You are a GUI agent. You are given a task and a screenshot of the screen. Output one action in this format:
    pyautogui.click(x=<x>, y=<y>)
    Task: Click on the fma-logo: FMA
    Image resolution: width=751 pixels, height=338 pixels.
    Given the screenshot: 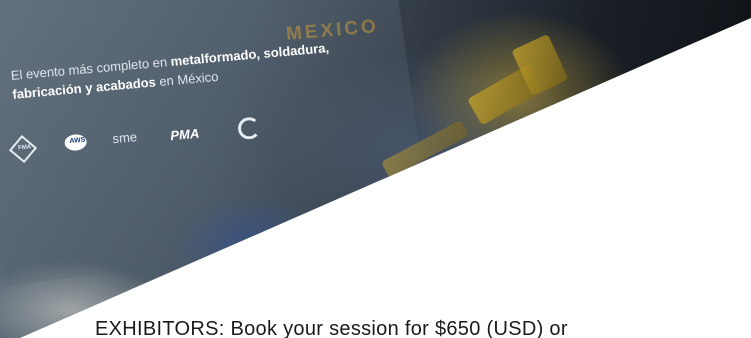 What is the action you would take?
    pyautogui.click(x=23, y=149)
    